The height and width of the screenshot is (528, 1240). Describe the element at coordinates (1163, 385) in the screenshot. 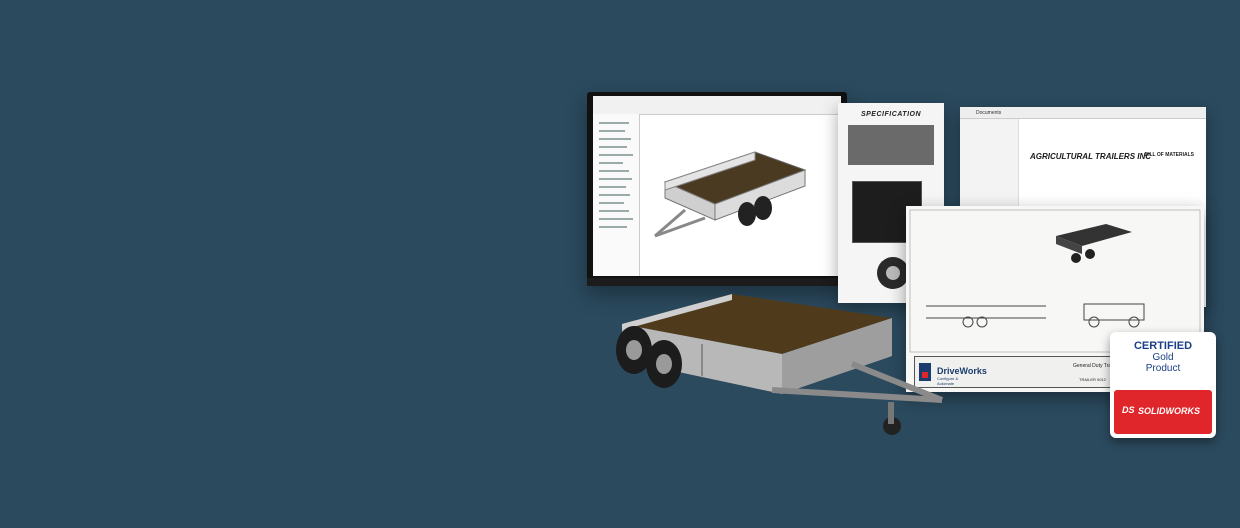

I see `certified-gold-badge: CERTIFIED Gold Product DS SOLIDWORKS` at that location.